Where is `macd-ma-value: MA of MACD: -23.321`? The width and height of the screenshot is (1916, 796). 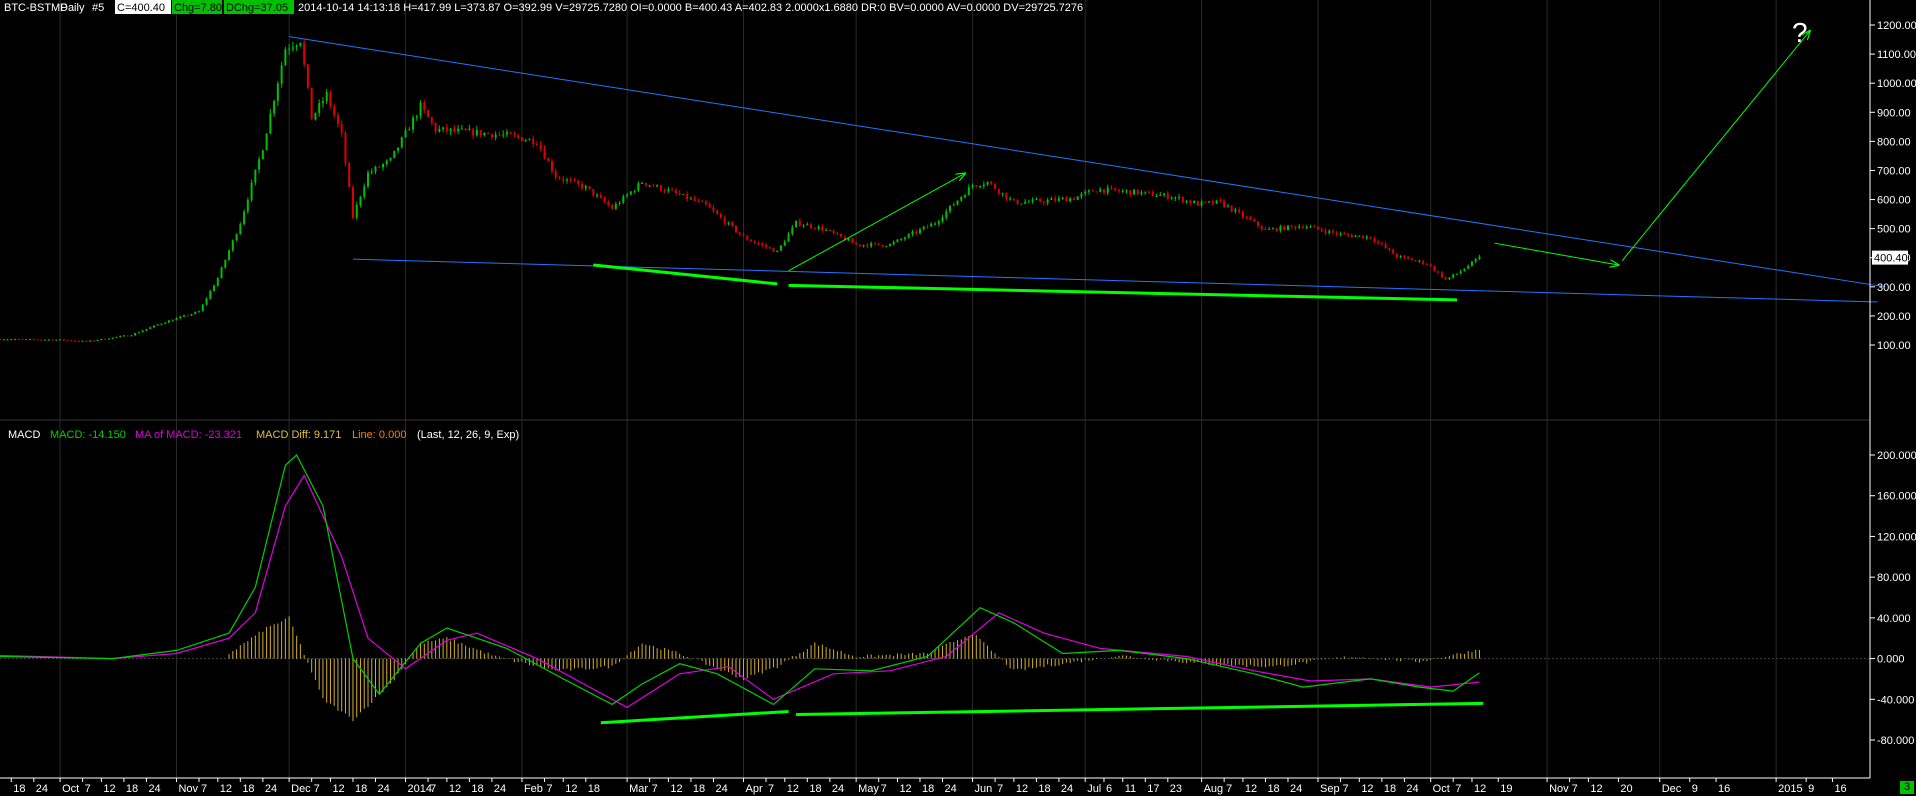
macd-ma-value: MA of MACD: -23.321 is located at coordinates (188, 435).